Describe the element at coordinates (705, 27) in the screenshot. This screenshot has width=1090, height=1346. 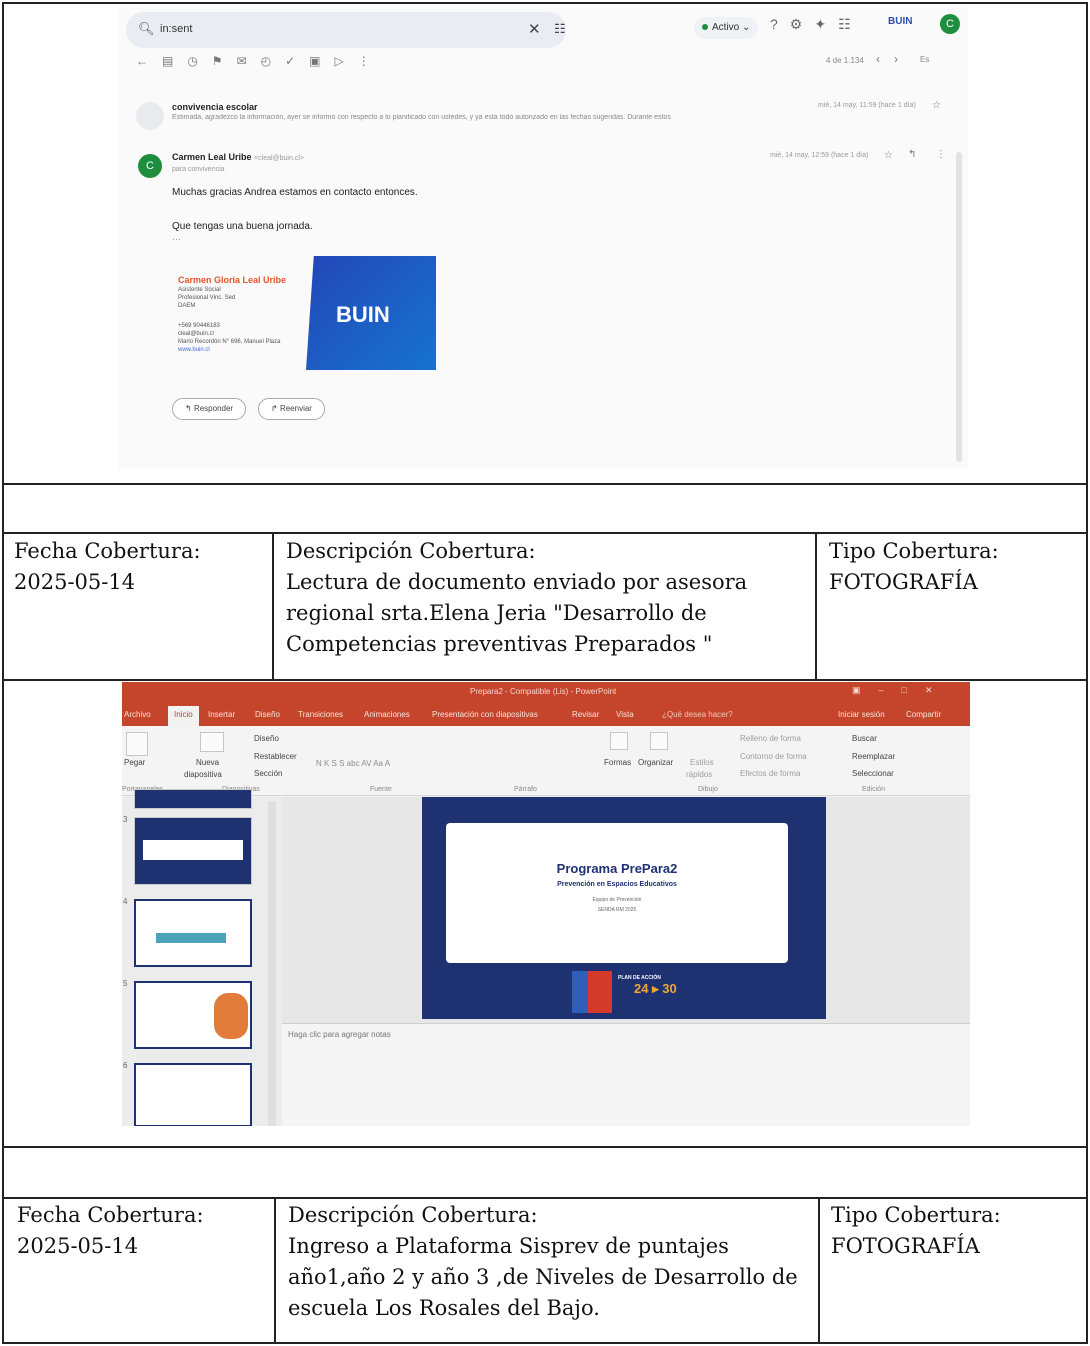
I see `status-dot-icon` at that location.